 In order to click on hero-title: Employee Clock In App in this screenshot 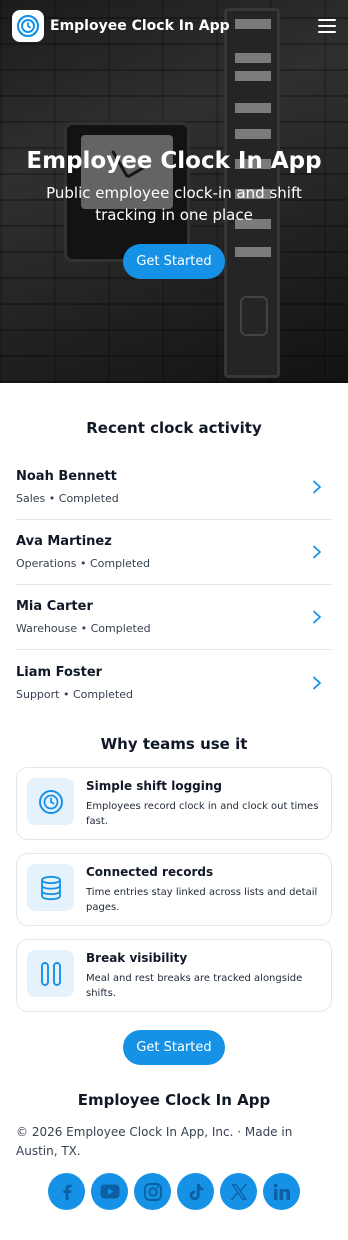, I will do `click(174, 161)`.